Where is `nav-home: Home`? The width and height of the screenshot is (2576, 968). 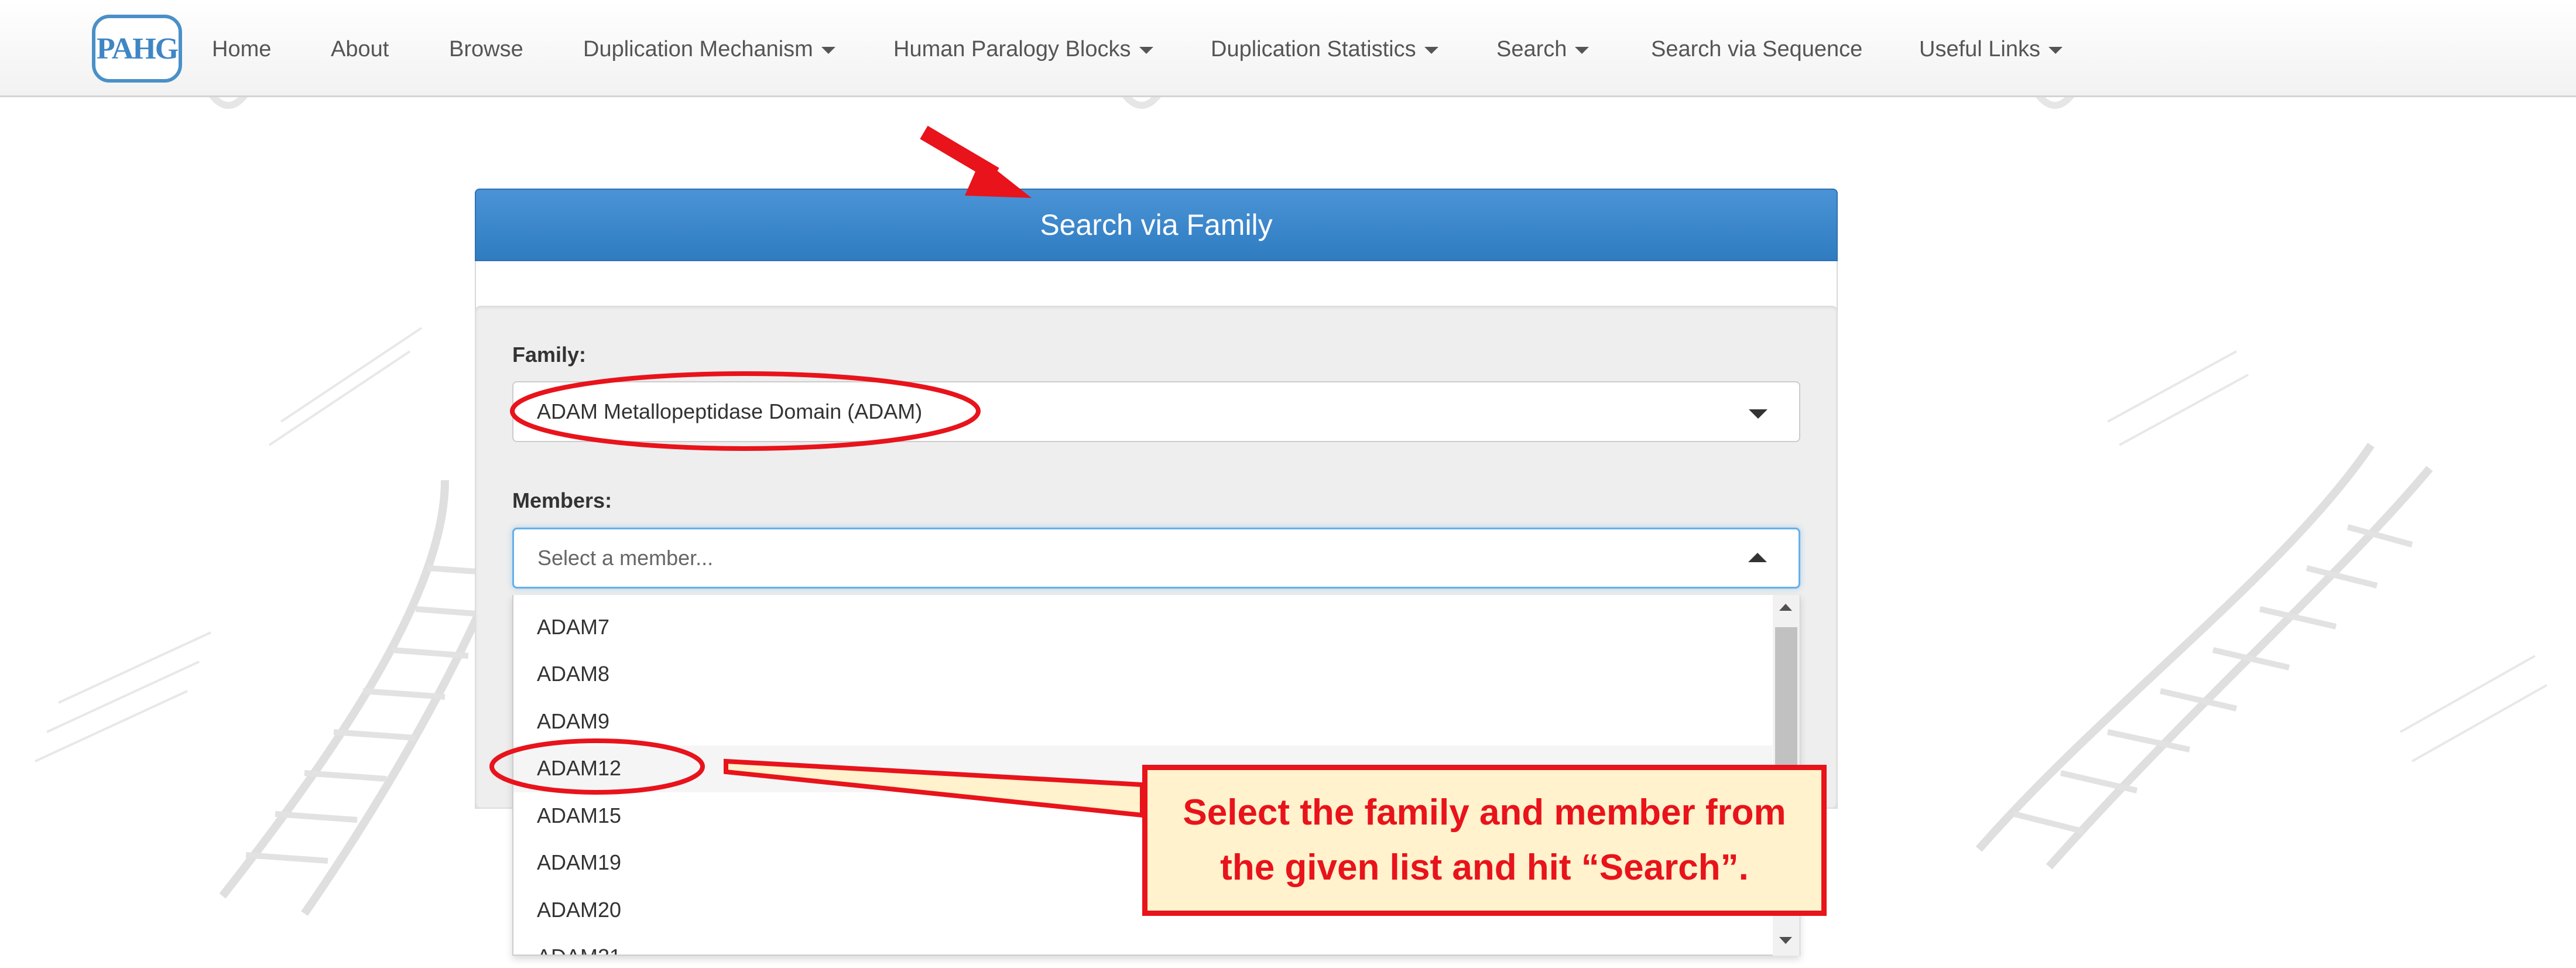
nav-home: Home is located at coordinates (241, 49).